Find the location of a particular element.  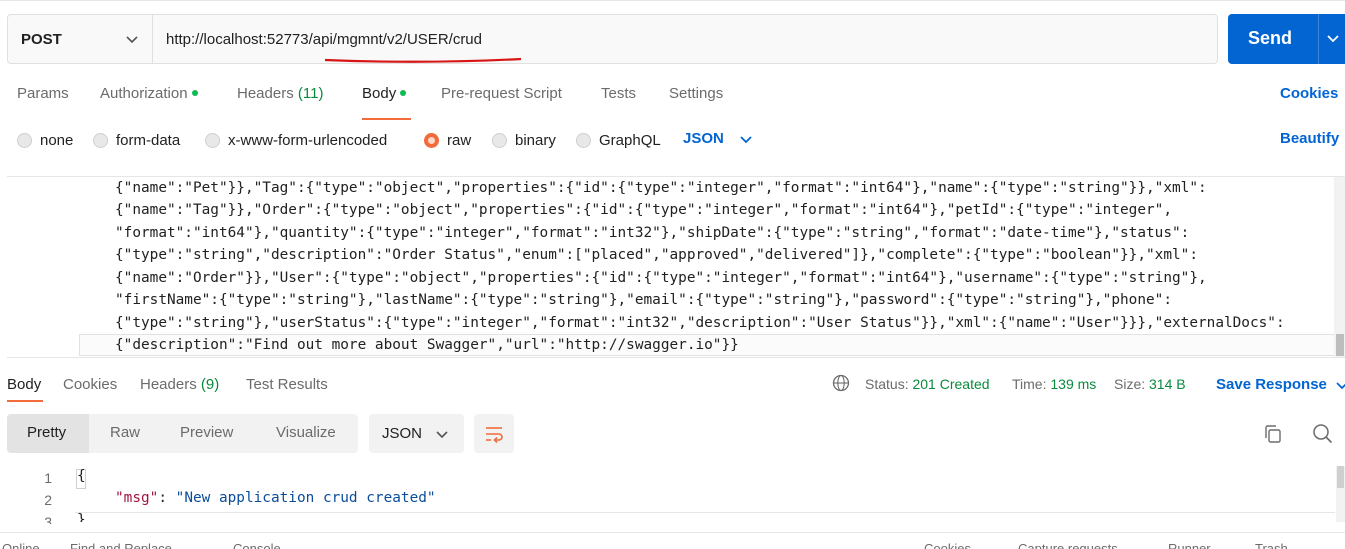

save-response-button: Save Response is located at coordinates (1280, 384).